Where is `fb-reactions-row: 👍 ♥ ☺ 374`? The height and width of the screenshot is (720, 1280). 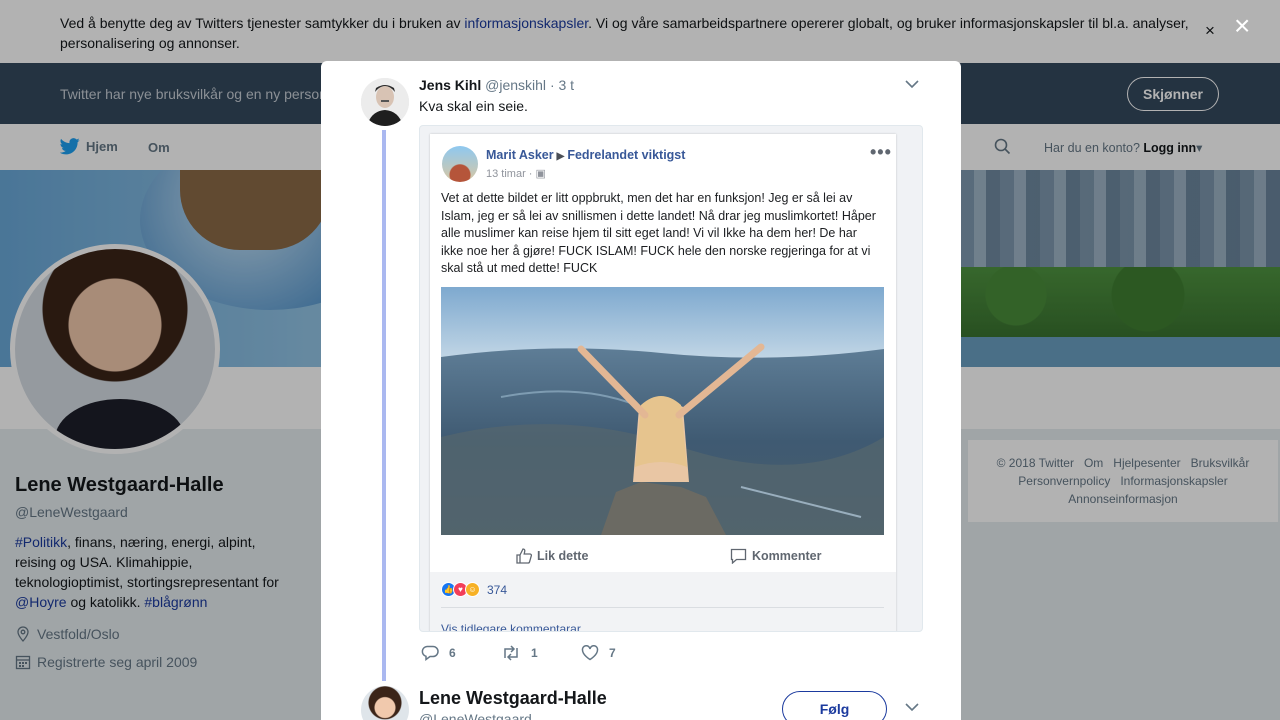 fb-reactions-row: 👍 ♥ ☺ 374 is located at coordinates (474, 589).